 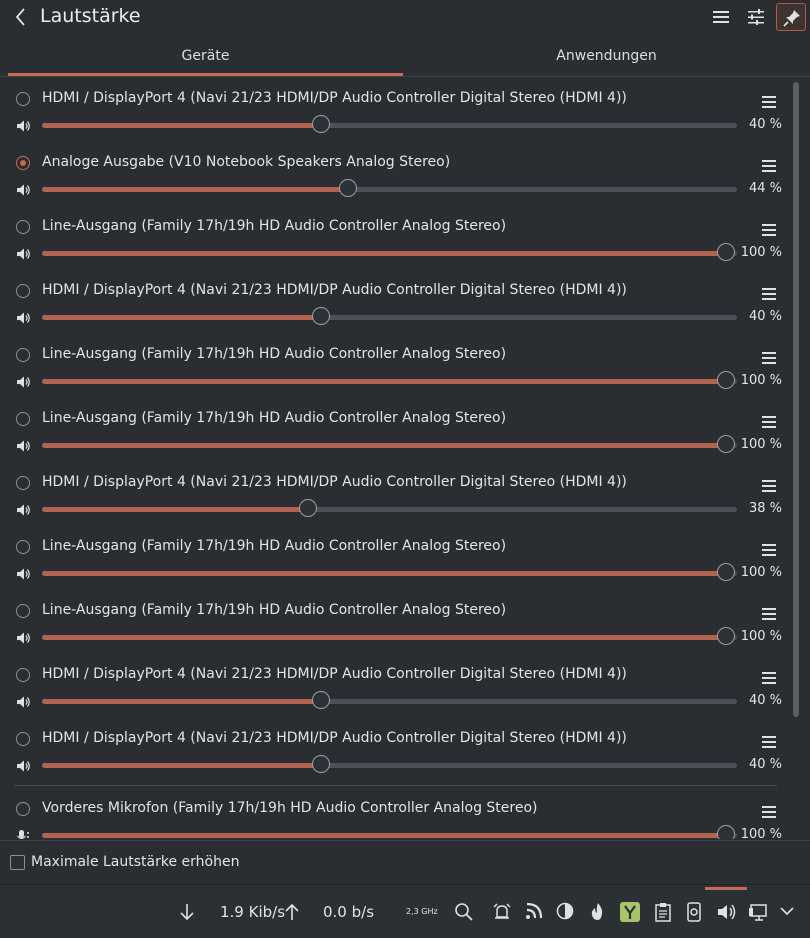 What do you see at coordinates (630, 911) in the screenshot?
I see `yakuake-icon` at bounding box center [630, 911].